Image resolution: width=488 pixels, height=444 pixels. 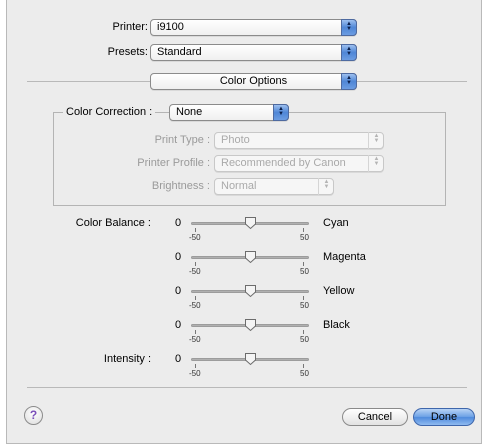 I want to click on printer-profile-popup: Recommended by Canon ▲ ▼, so click(x=299, y=163).